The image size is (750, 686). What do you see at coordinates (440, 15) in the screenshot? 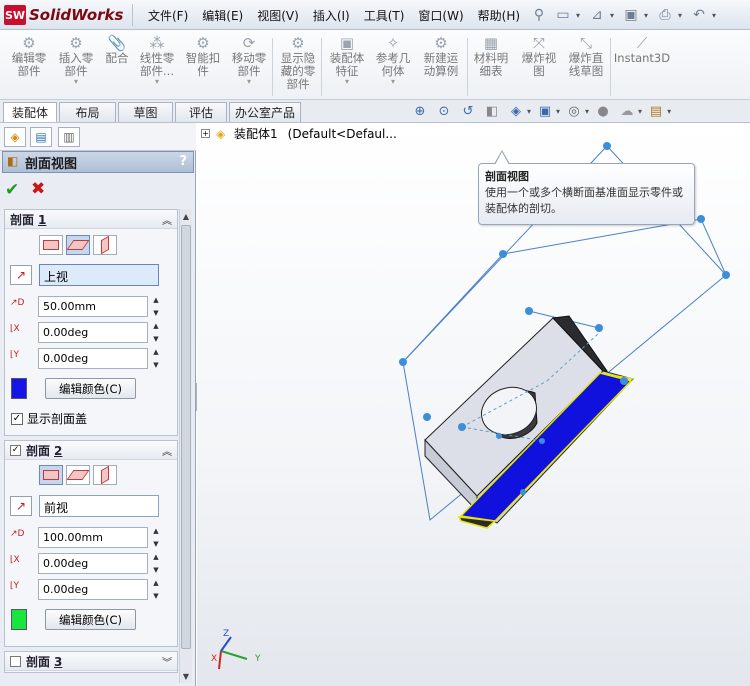
I see `menu-window: 窗口(W)` at bounding box center [440, 15].